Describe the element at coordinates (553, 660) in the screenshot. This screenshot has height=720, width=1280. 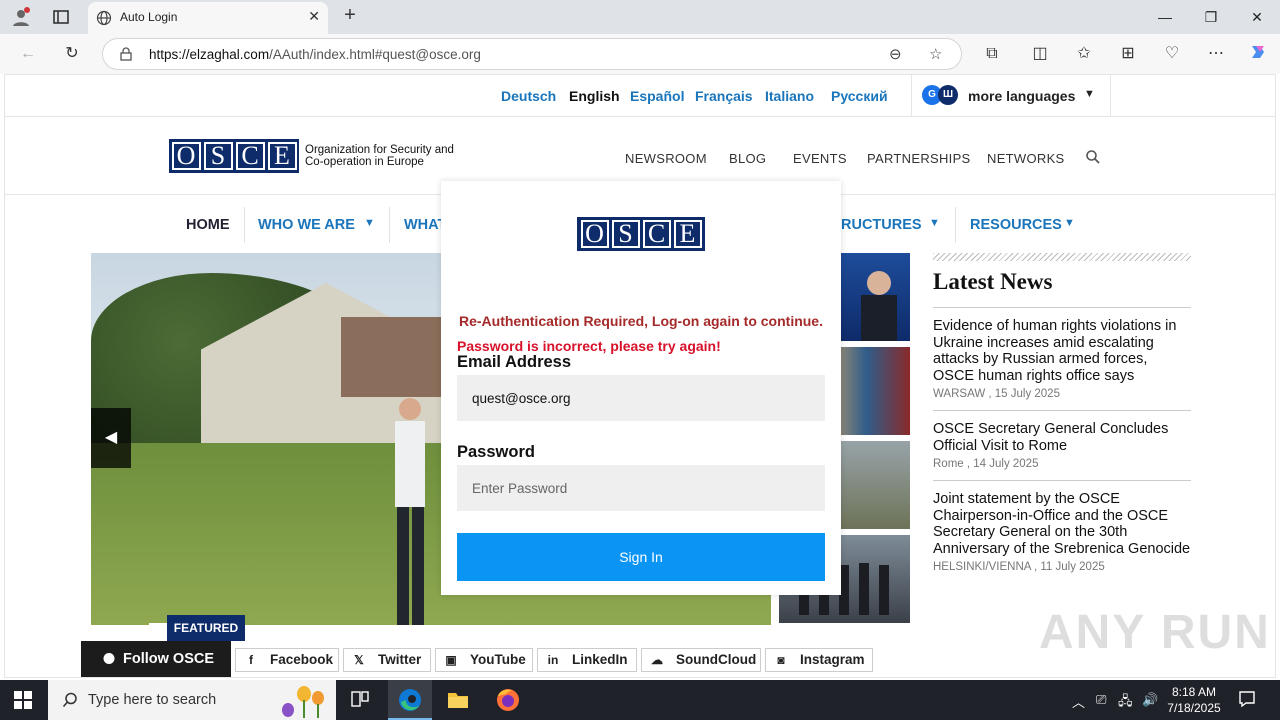
I see `linkedin-icon: in` at that location.